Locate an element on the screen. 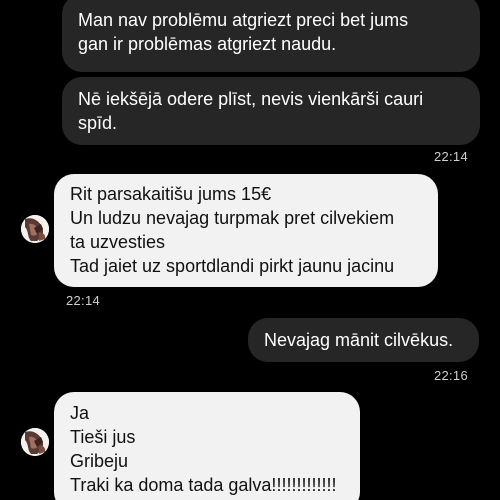 This screenshot has width=500, height=500. message-line: spīd. is located at coordinates (98, 123).